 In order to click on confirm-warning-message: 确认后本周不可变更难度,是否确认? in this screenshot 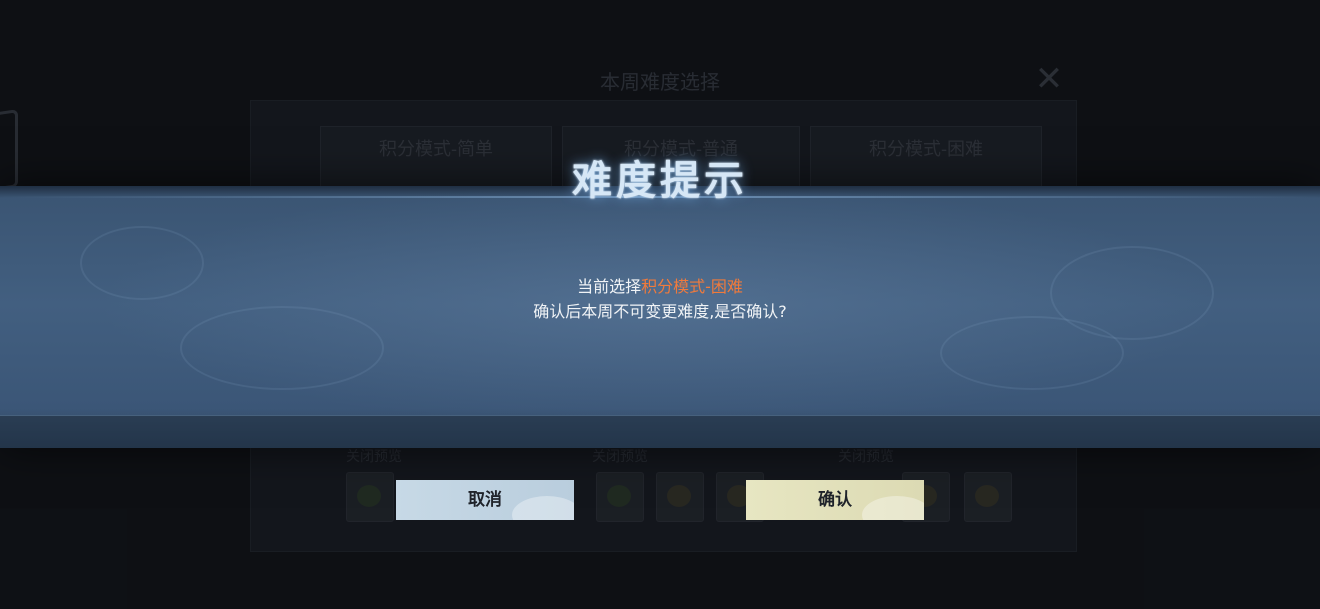, I will do `click(660, 311)`.